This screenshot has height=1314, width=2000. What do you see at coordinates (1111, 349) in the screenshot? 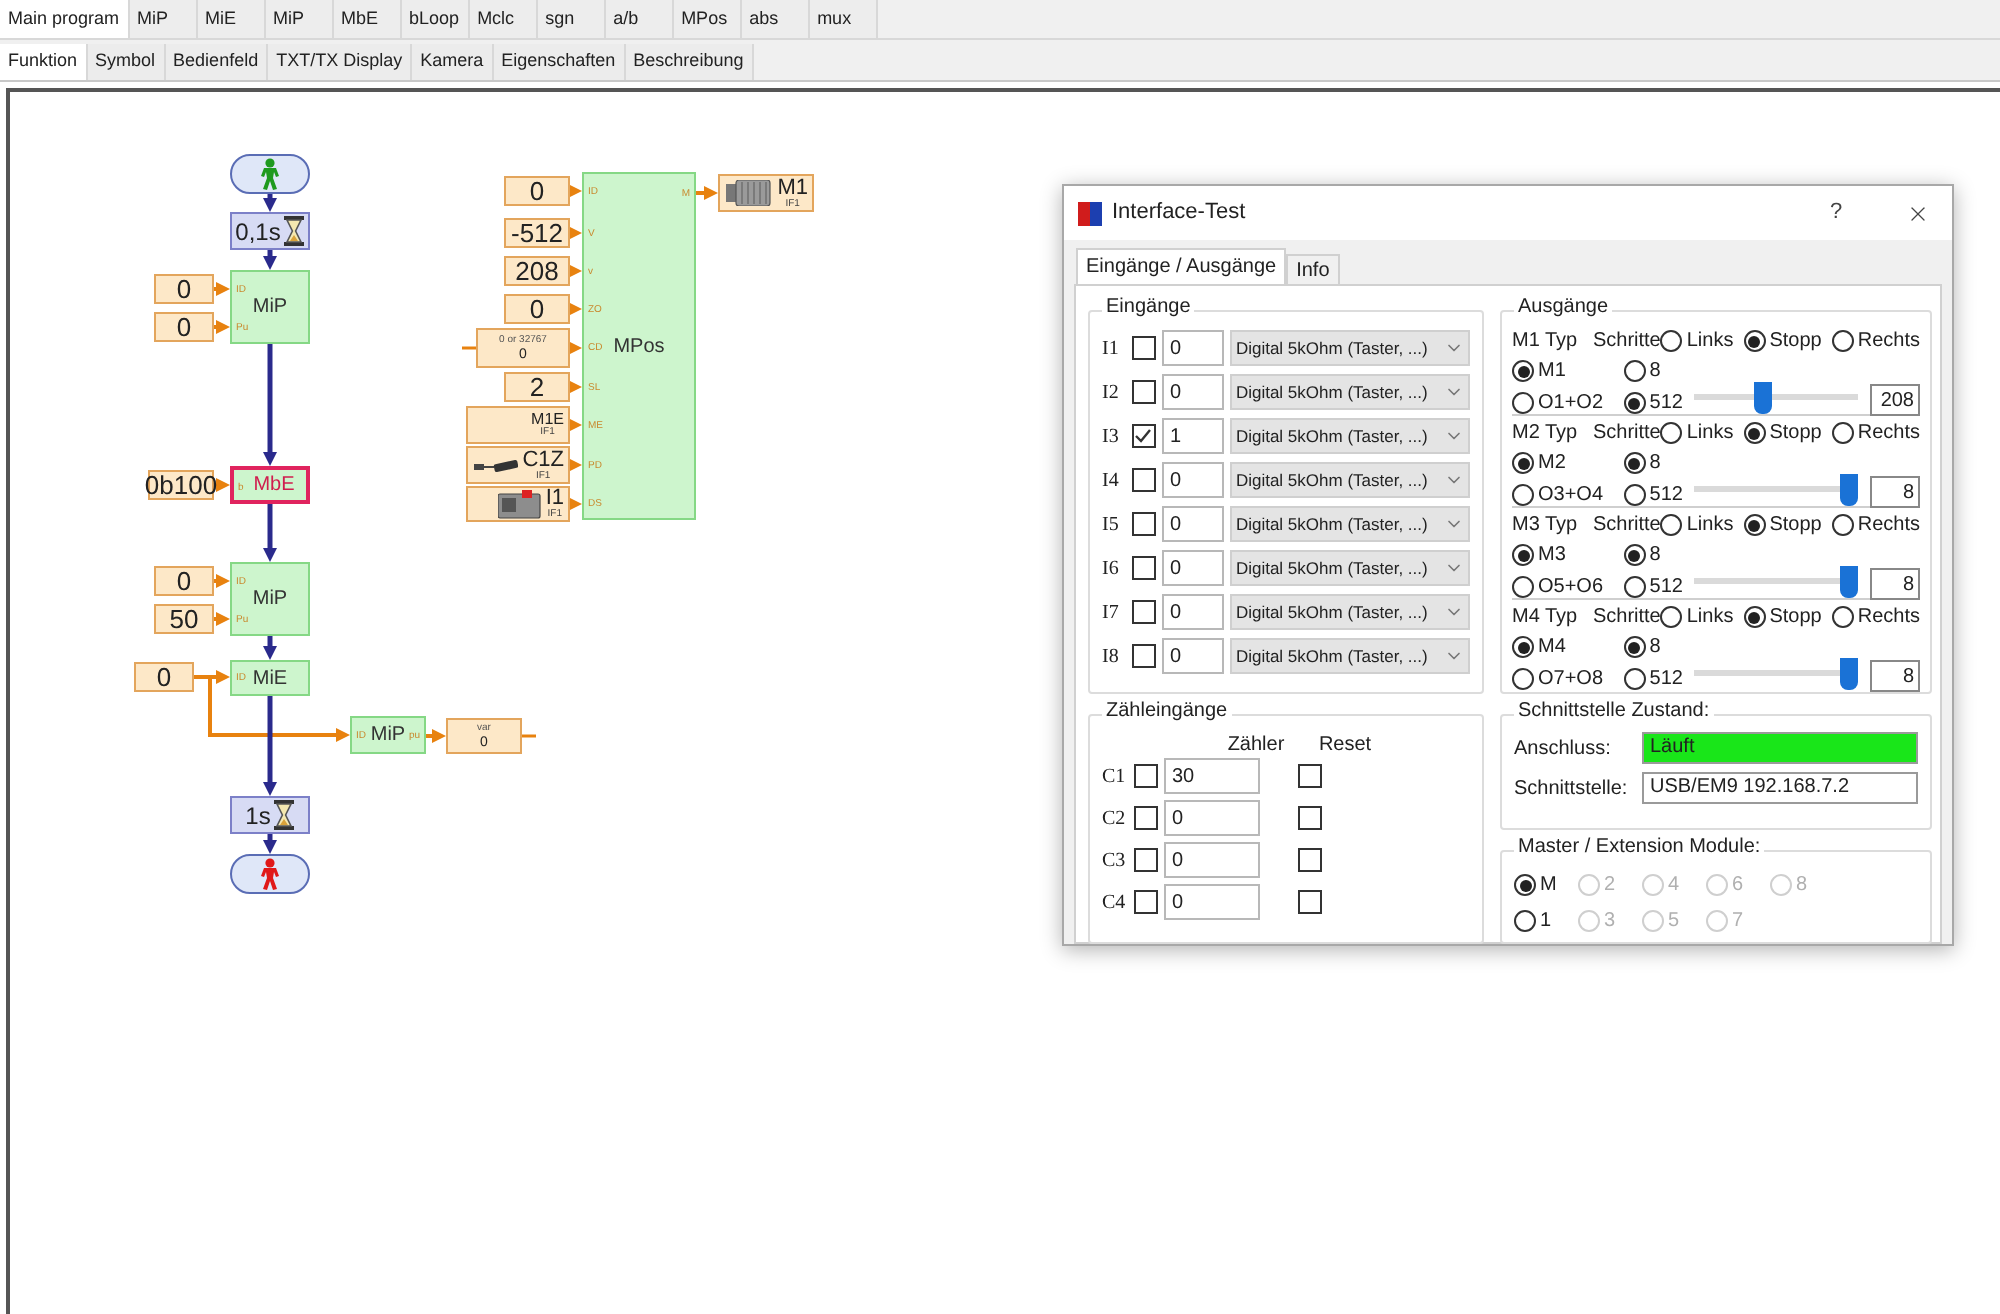
I see `input-label: I1` at bounding box center [1111, 349].